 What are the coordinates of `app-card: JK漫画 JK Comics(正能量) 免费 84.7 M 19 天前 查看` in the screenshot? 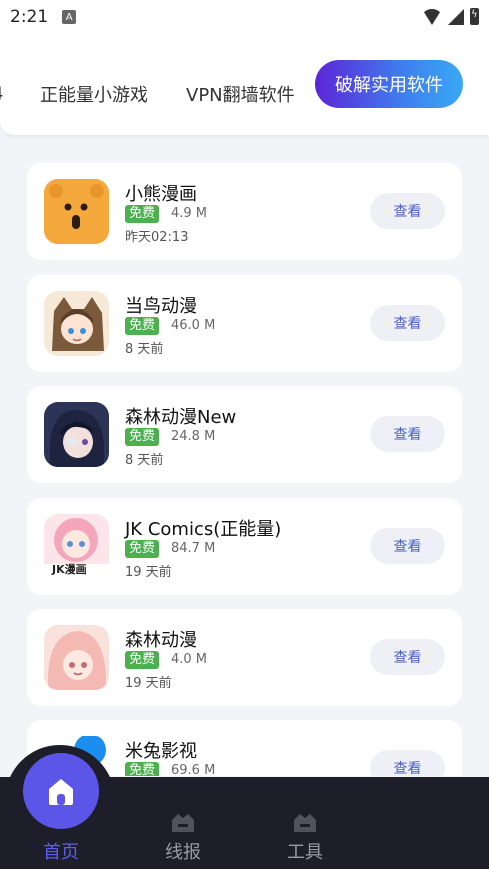 It's located at (244, 546).